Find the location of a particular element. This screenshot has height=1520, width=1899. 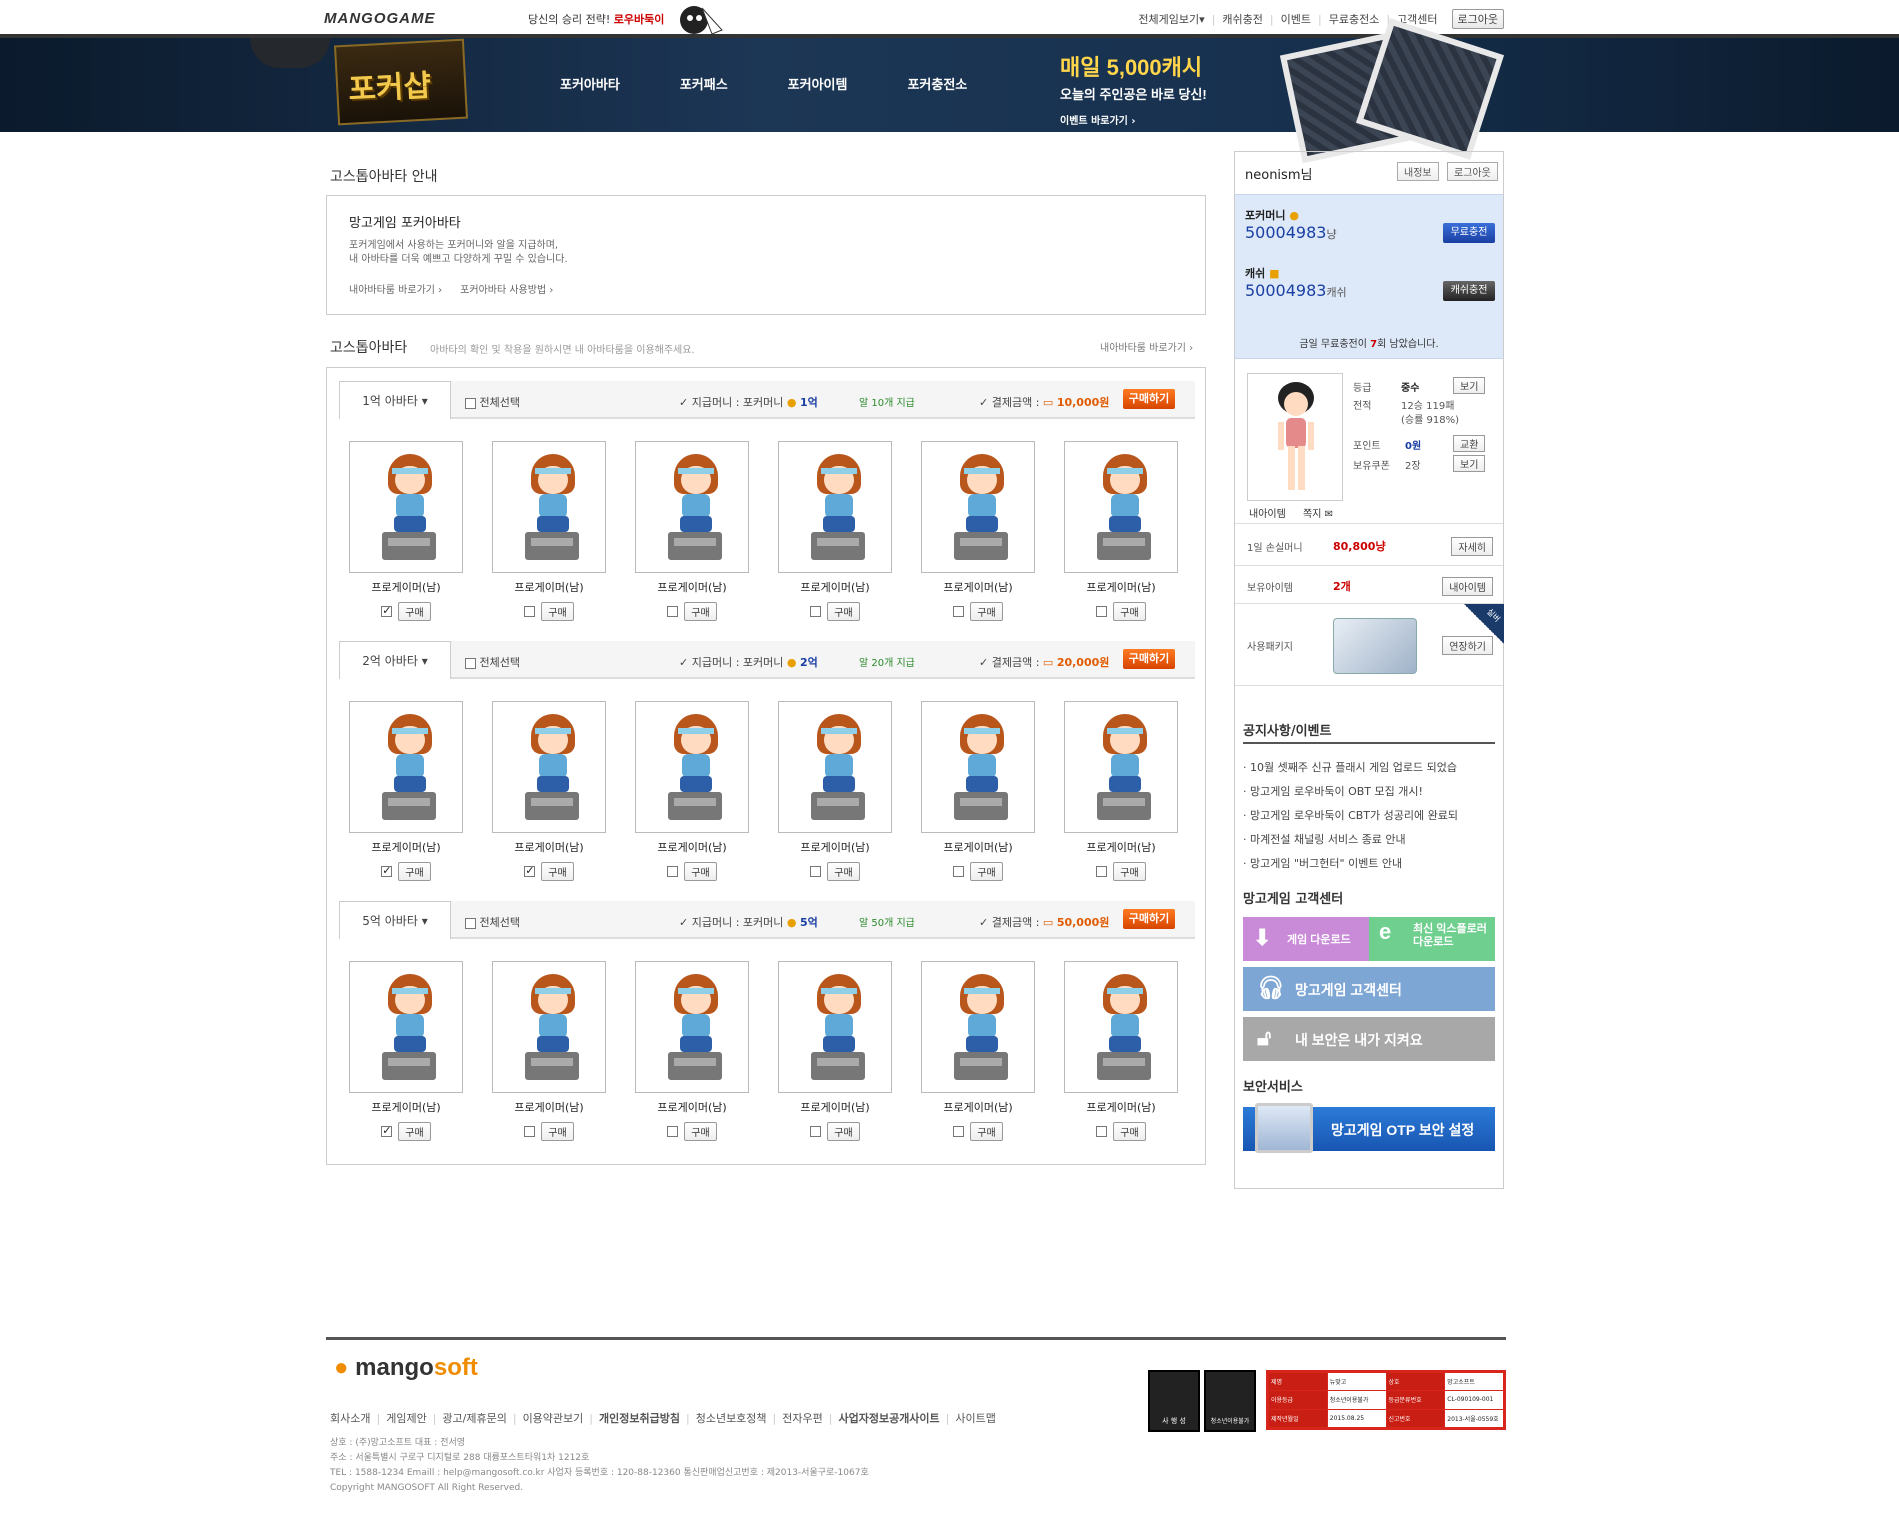

my-info-button: 내정보 is located at coordinates (1418, 171).